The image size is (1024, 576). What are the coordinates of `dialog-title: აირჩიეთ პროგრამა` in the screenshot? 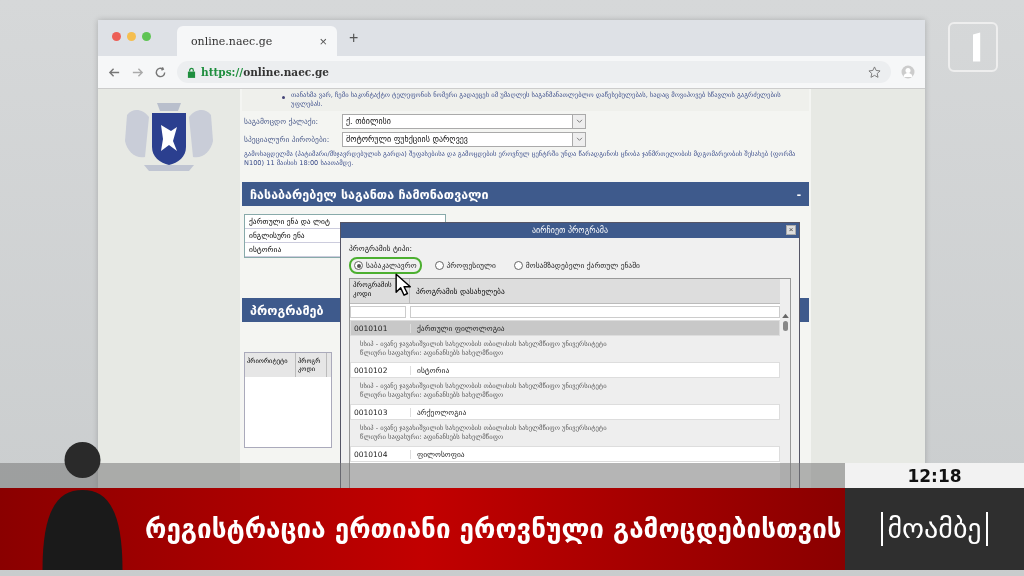 It's located at (570, 230).